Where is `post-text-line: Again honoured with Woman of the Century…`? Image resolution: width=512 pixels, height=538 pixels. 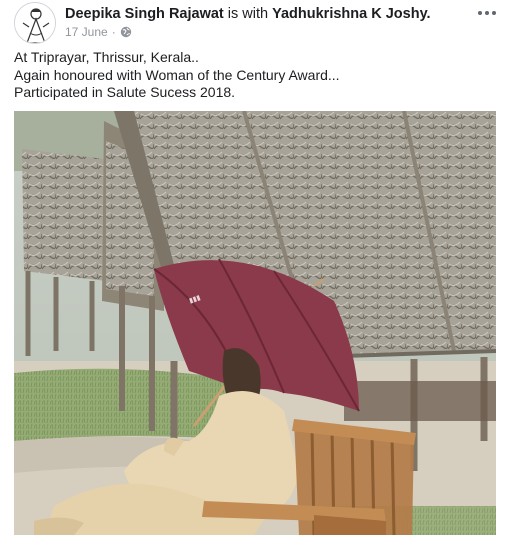 post-text-line: Again honoured with Woman of the Century… is located at coordinates (177, 74).